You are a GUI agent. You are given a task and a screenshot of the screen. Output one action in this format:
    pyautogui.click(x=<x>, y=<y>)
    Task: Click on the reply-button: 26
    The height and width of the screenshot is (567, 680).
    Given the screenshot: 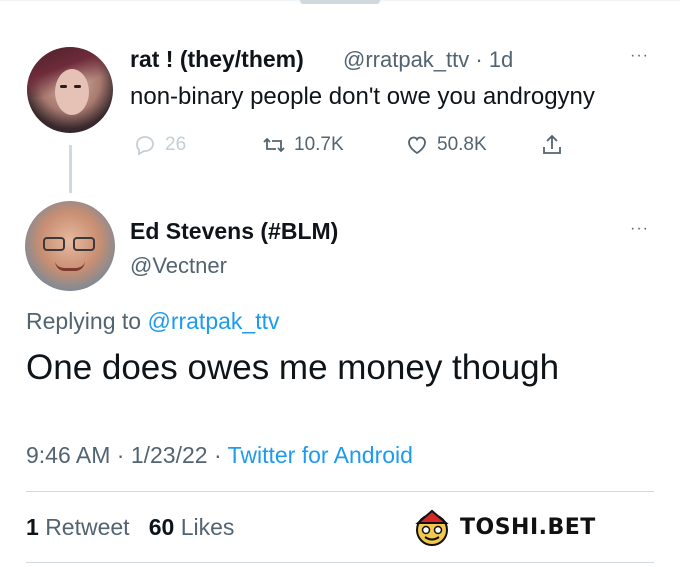 What is the action you would take?
    pyautogui.click(x=159, y=145)
    